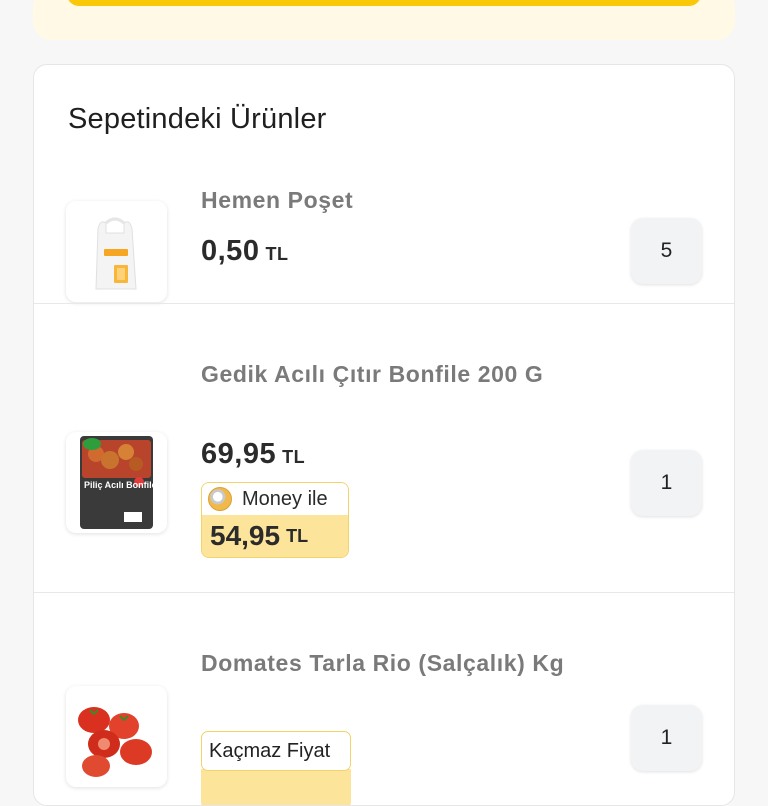 The image size is (768, 806). What do you see at coordinates (386, 663) in the screenshot?
I see `product-name: Domates Tarla Rio (Salçalık) Kg` at bounding box center [386, 663].